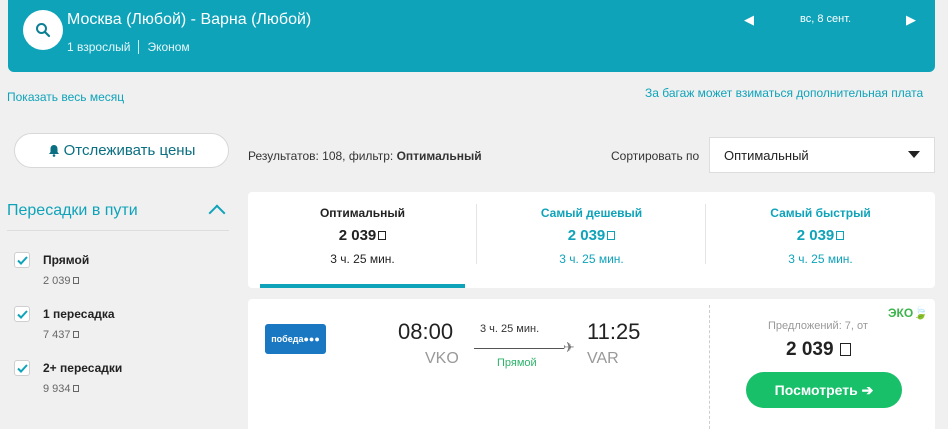 This screenshot has width=948, height=429. I want to click on results-summary: Результатов: 108, фильтр: Оптимальный, so click(365, 156).